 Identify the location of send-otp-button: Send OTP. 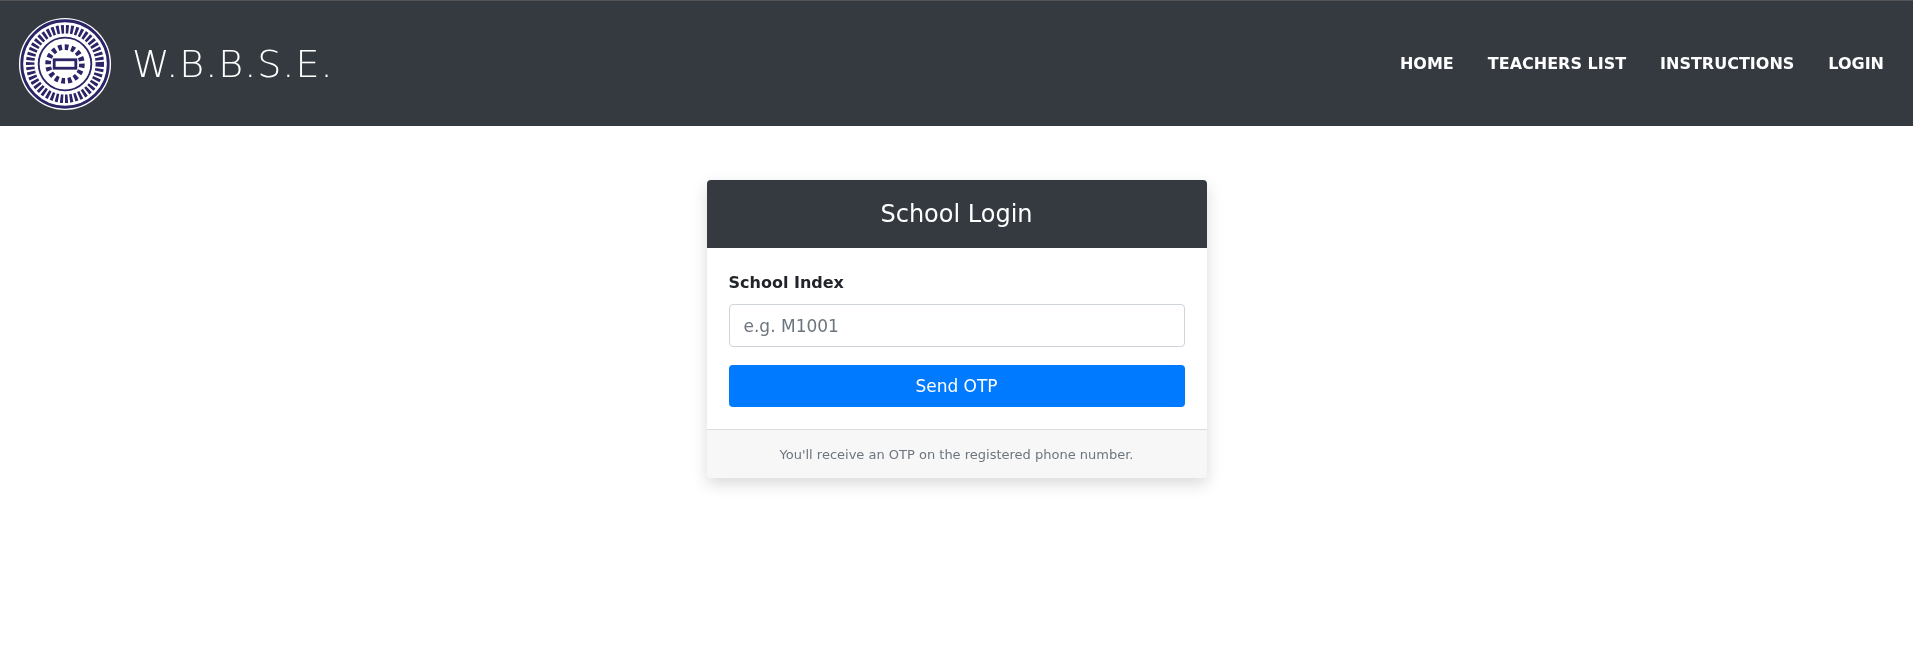
(956, 386).